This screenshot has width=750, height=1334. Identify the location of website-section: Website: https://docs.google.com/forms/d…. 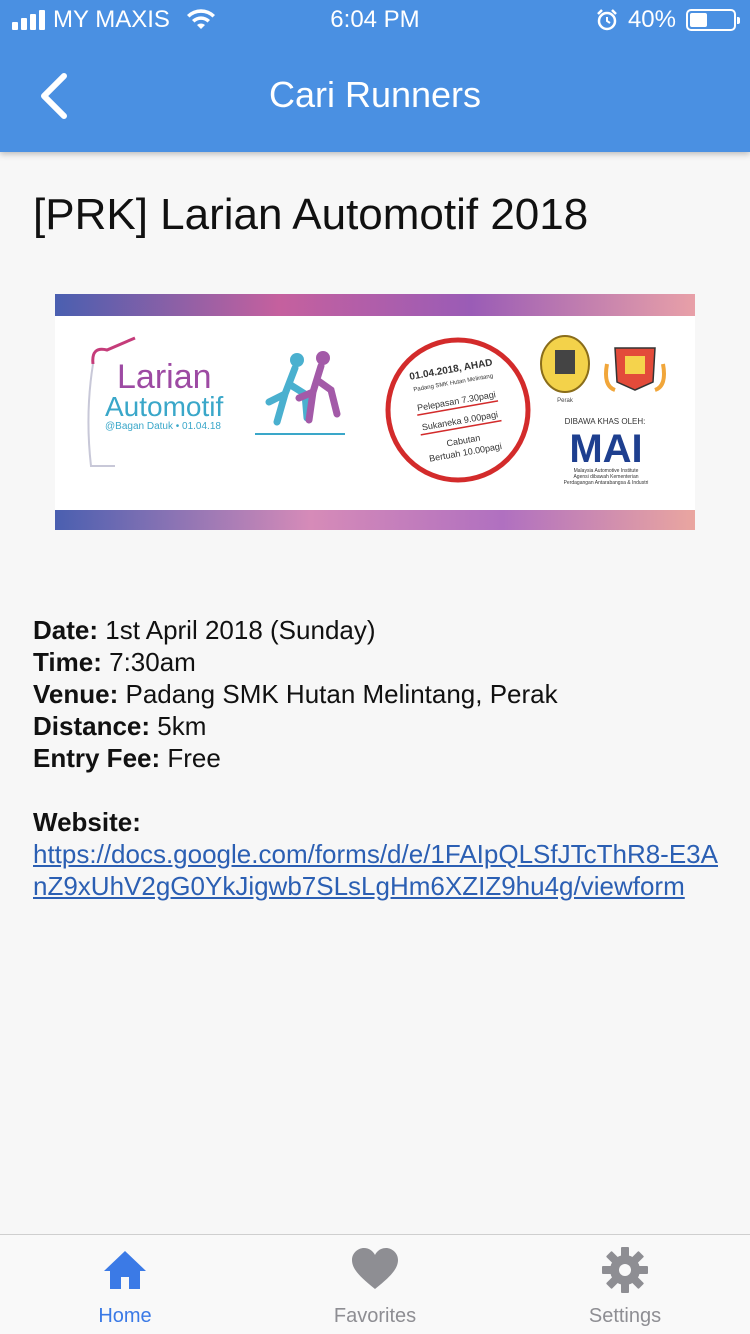
(378, 854).